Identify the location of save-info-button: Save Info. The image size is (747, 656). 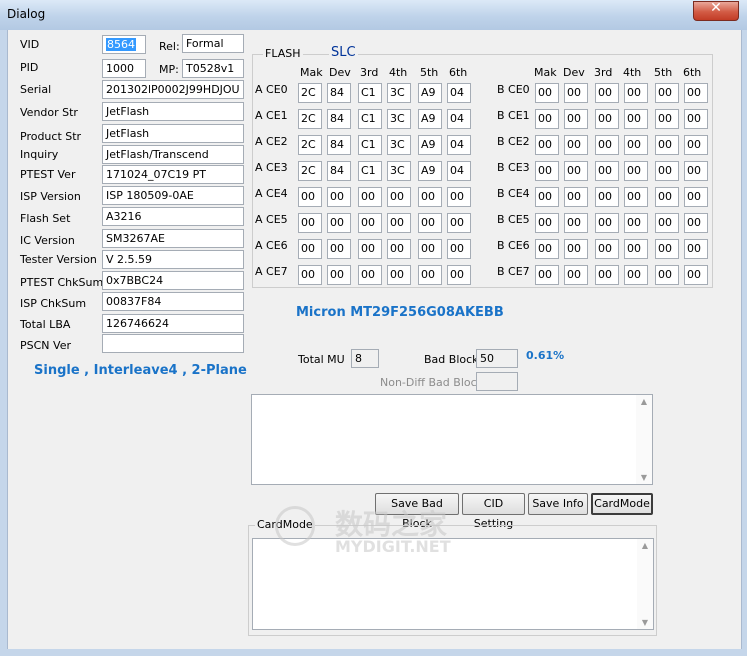
(558, 504).